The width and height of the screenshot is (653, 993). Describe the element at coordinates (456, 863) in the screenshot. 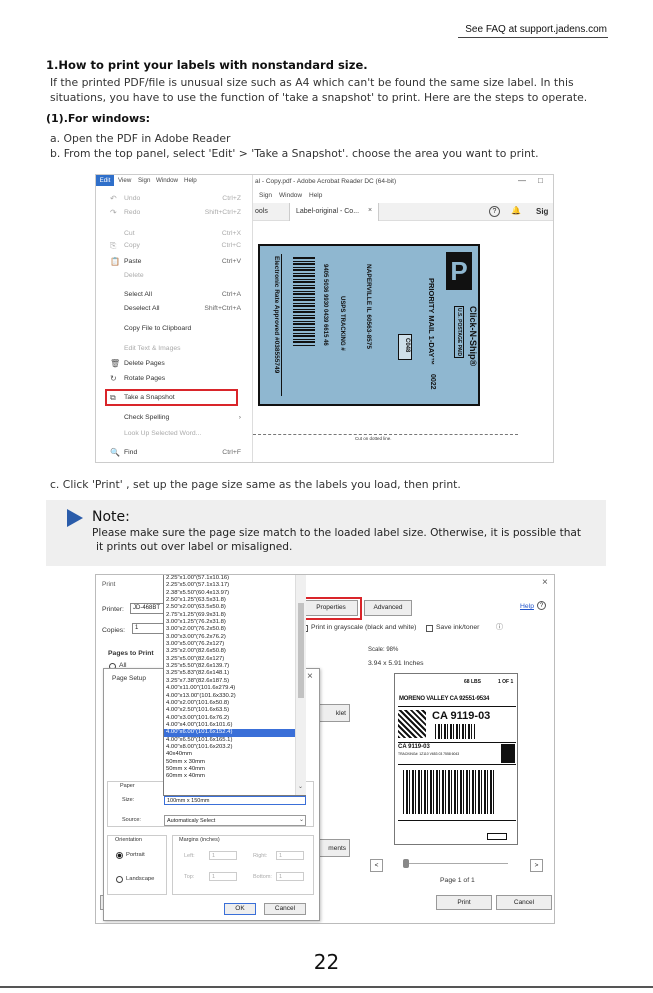

I see `zoom-slider-track` at that location.